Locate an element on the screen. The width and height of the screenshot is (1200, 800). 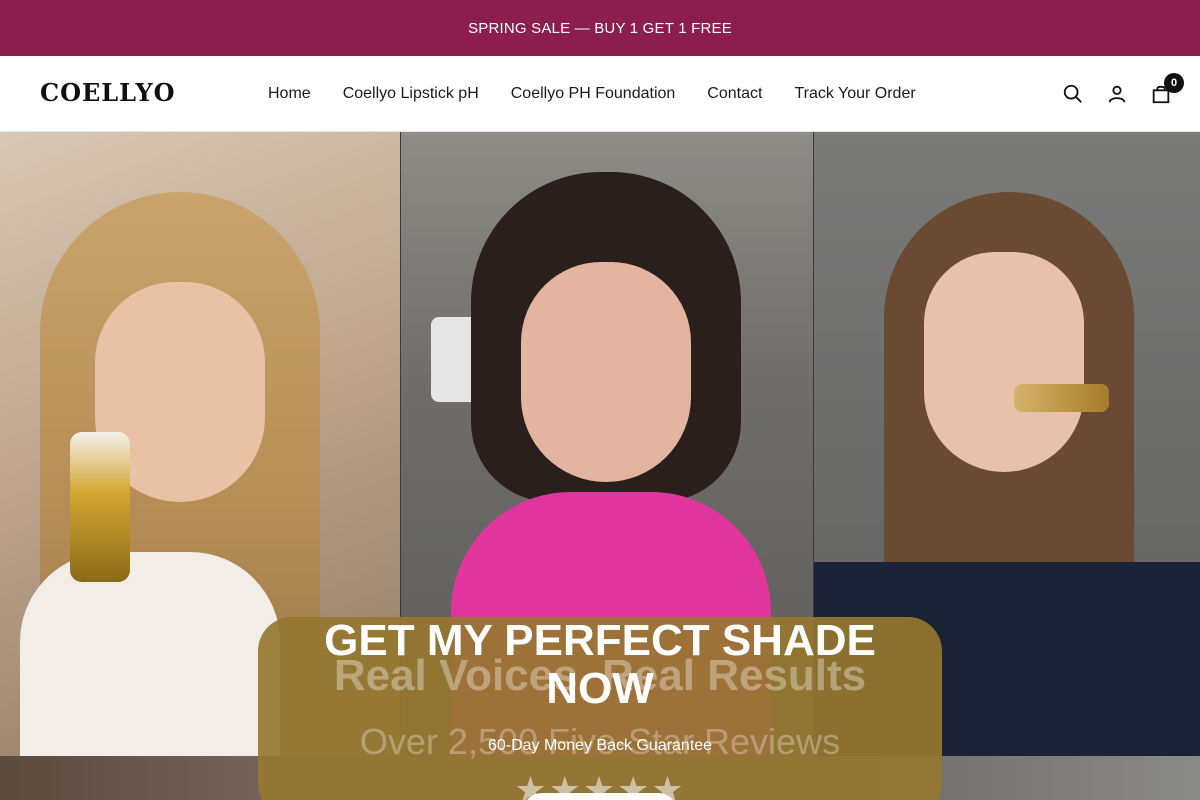
hero-headline: GET MY PERFECT SHADE NOW is located at coordinates (600, 665).